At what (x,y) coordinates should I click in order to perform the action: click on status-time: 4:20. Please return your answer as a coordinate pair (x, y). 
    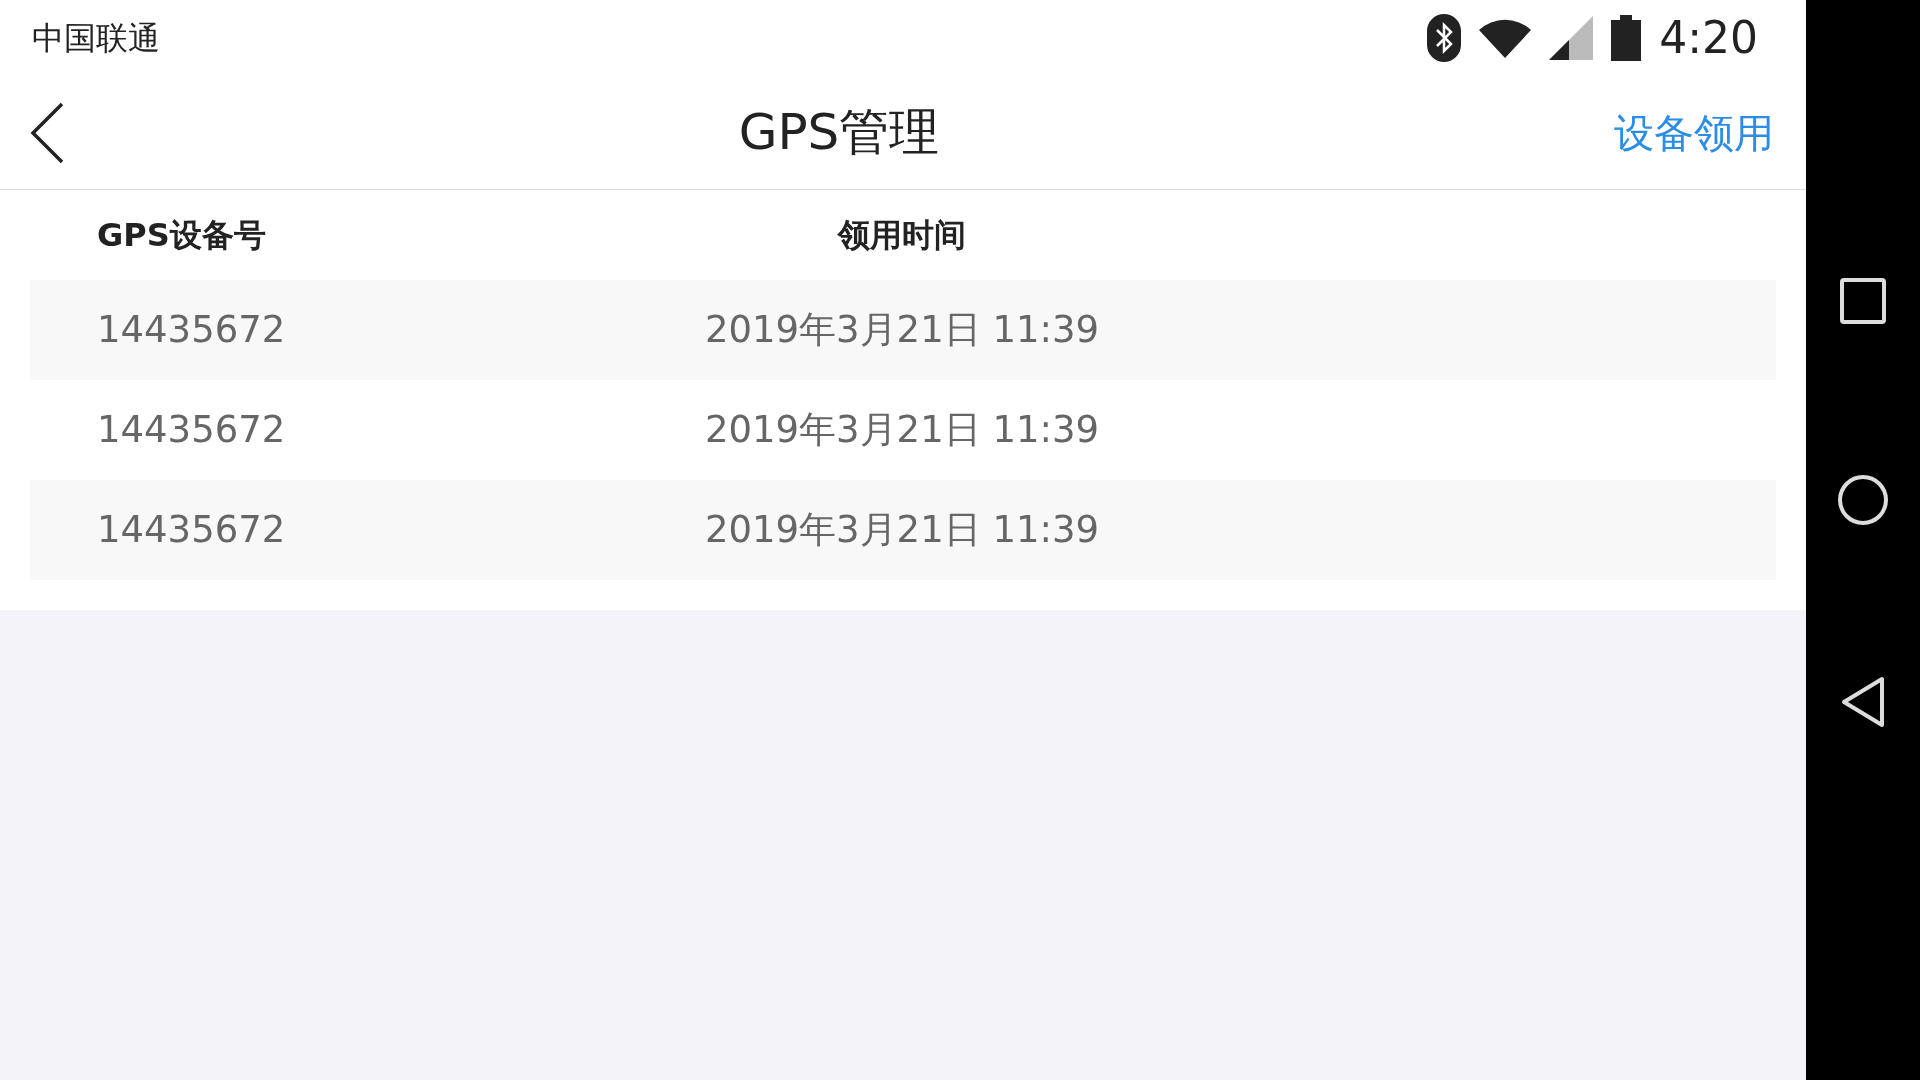
    Looking at the image, I should click on (1708, 38).